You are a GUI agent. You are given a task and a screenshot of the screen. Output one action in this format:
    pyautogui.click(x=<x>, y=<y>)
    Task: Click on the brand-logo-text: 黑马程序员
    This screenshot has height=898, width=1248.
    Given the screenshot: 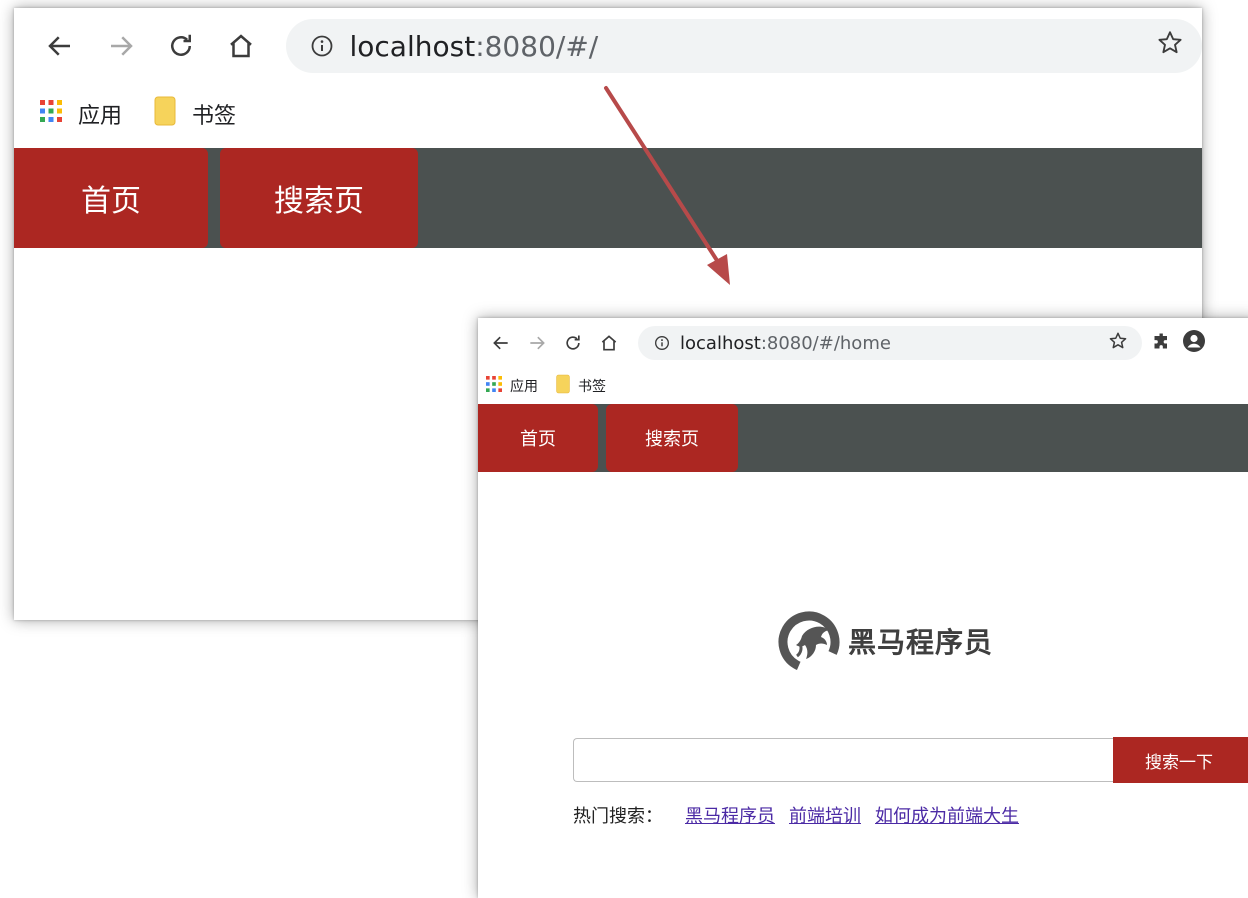 What is the action you would take?
    pyautogui.click(x=921, y=642)
    